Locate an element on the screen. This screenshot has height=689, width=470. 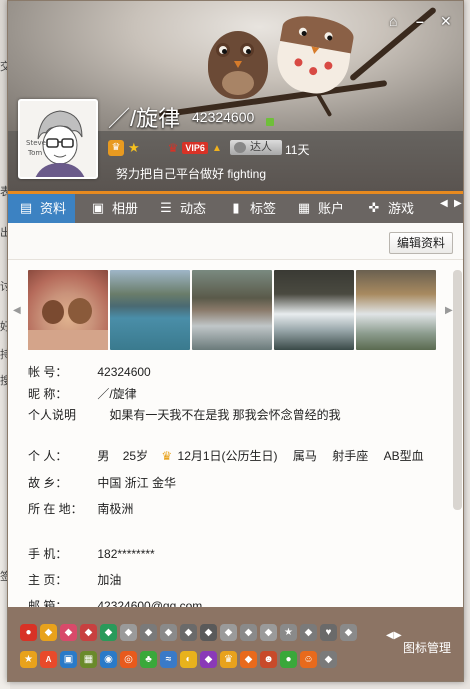
gender-value: 男 is located at coordinates (103, 456).